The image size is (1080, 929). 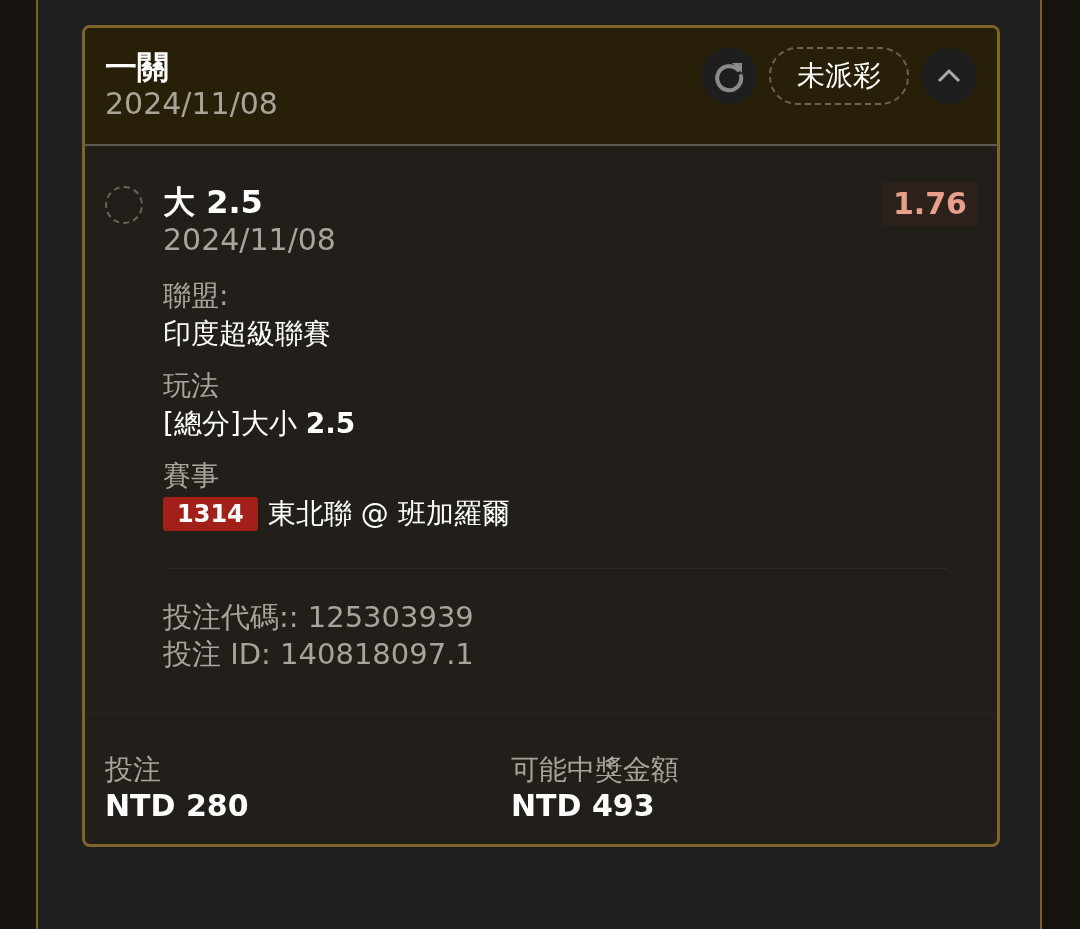 What do you see at coordinates (177, 806) in the screenshot?
I see `summary-amount: NTD 280` at bounding box center [177, 806].